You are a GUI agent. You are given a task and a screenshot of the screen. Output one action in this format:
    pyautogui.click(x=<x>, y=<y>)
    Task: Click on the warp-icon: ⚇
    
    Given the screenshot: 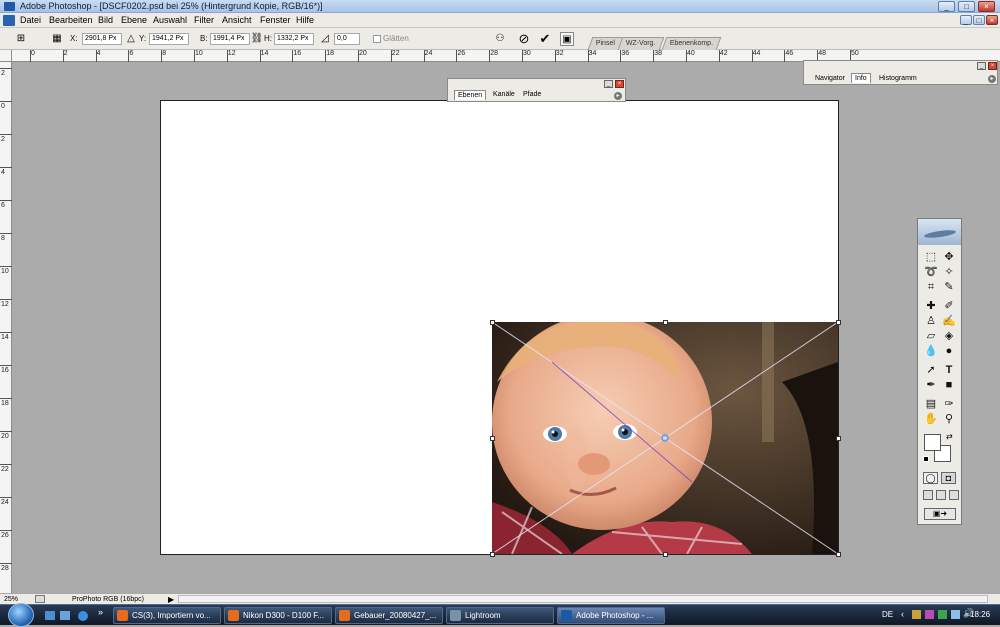 What is the action you would take?
    pyautogui.click(x=500, y=39)
    